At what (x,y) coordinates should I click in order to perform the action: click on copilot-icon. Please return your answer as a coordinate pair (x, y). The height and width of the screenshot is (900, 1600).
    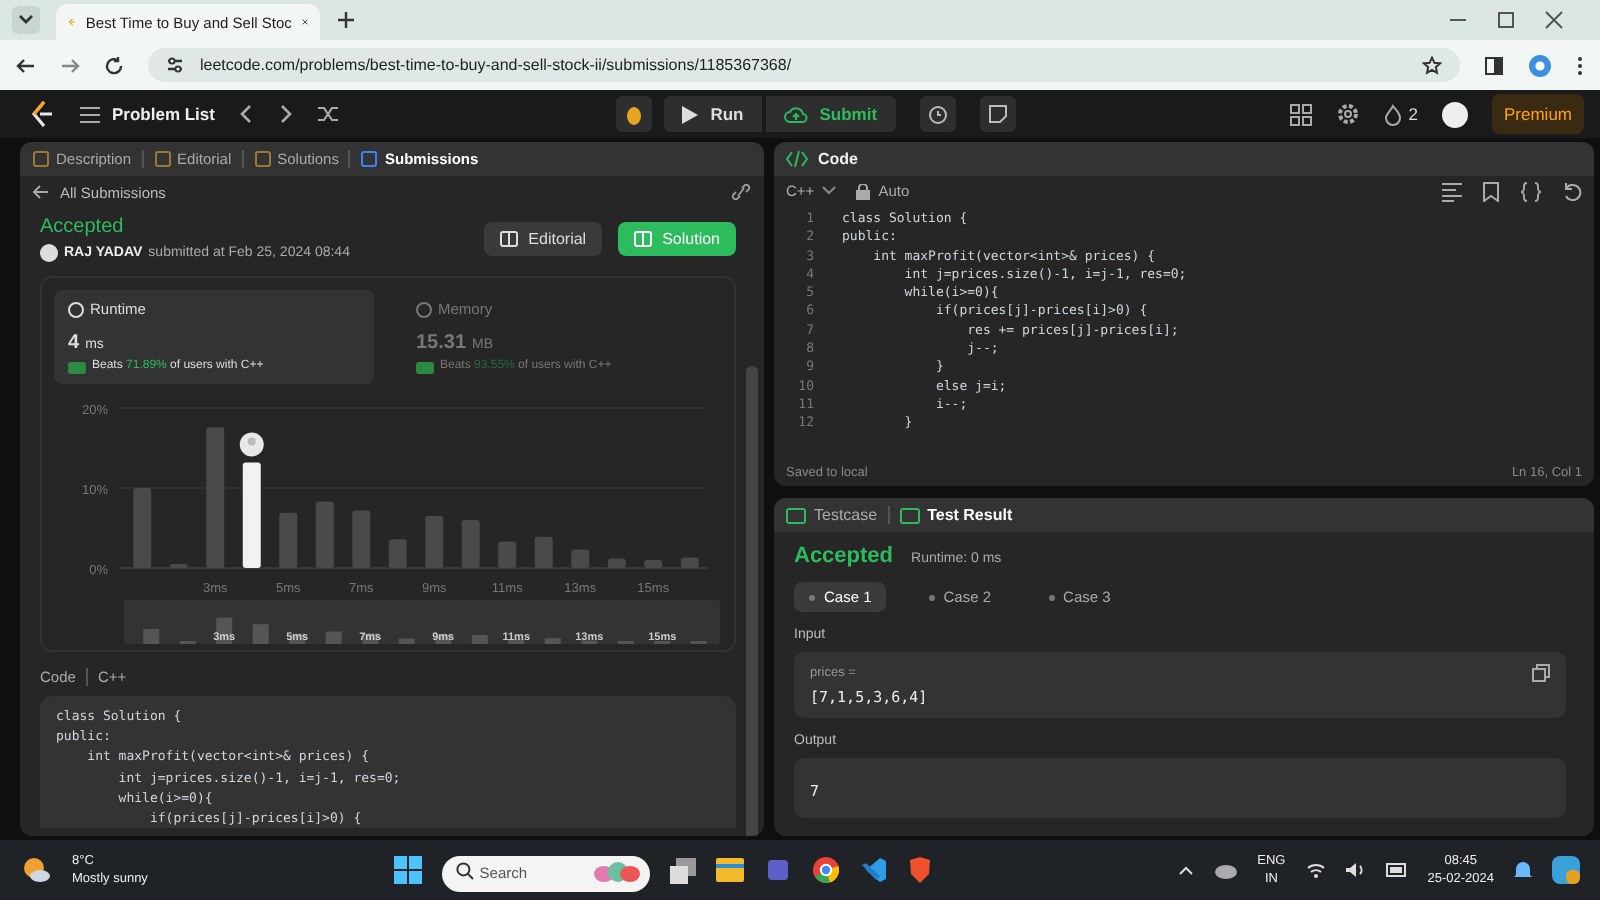
    Looking at the image, I should click on (1566, 870).